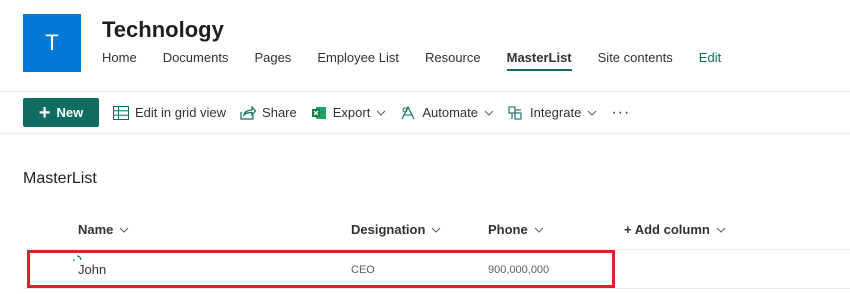 The height and width of the screenshot is (294, 850). What do you see at coordinates (436, 249) in the screenshot?
I see `header-row-divider` at bounding box center [436, 249].